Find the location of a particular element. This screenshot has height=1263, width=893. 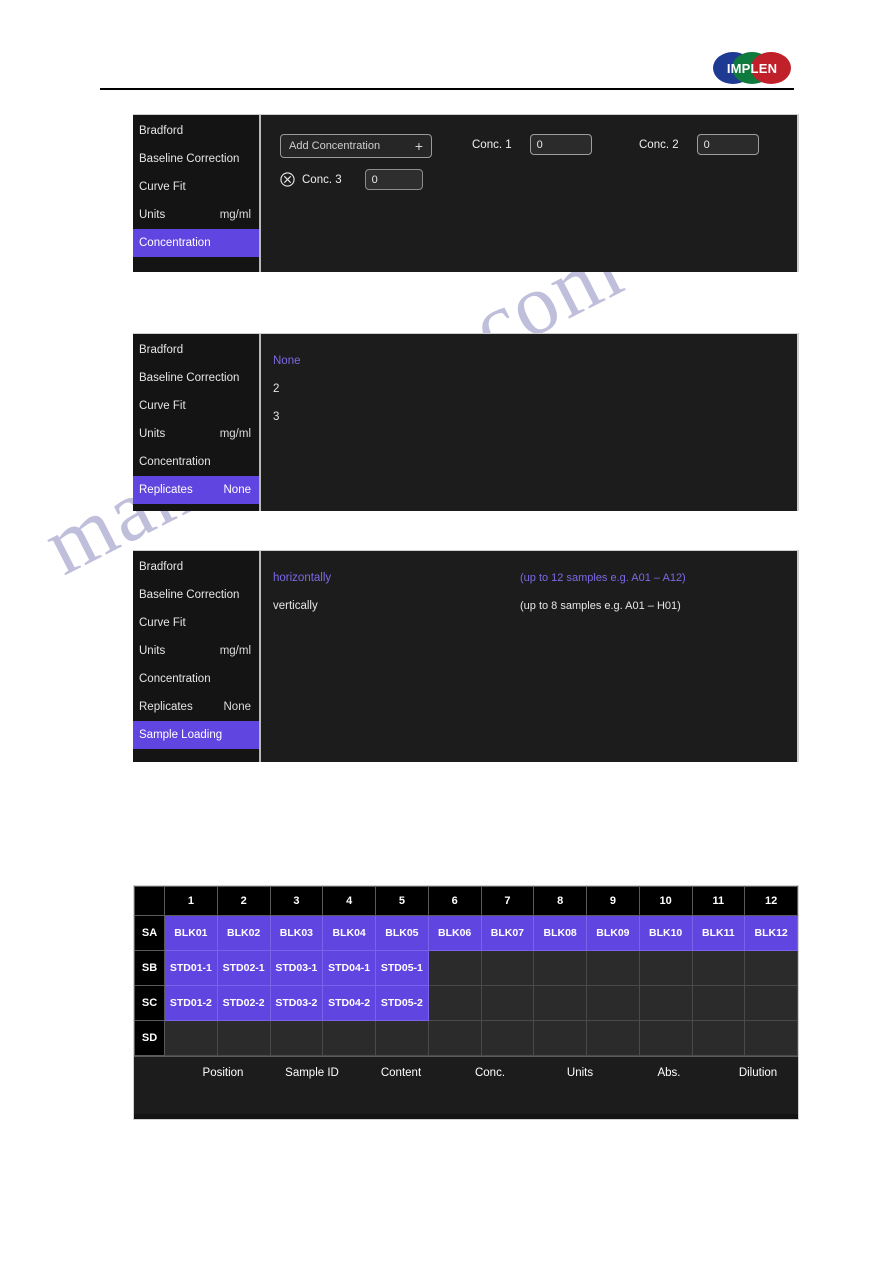

plate-row-header: SA is located at coordinates (149, 933).